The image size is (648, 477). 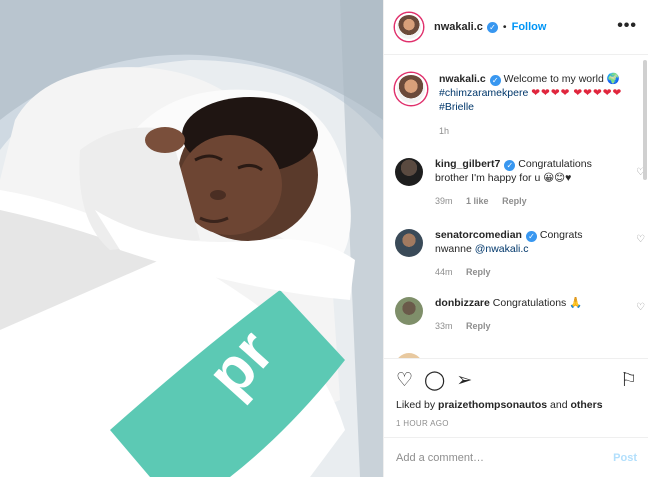 I want to click on commenter-username: donbizzare, so click(x=462, y=303).